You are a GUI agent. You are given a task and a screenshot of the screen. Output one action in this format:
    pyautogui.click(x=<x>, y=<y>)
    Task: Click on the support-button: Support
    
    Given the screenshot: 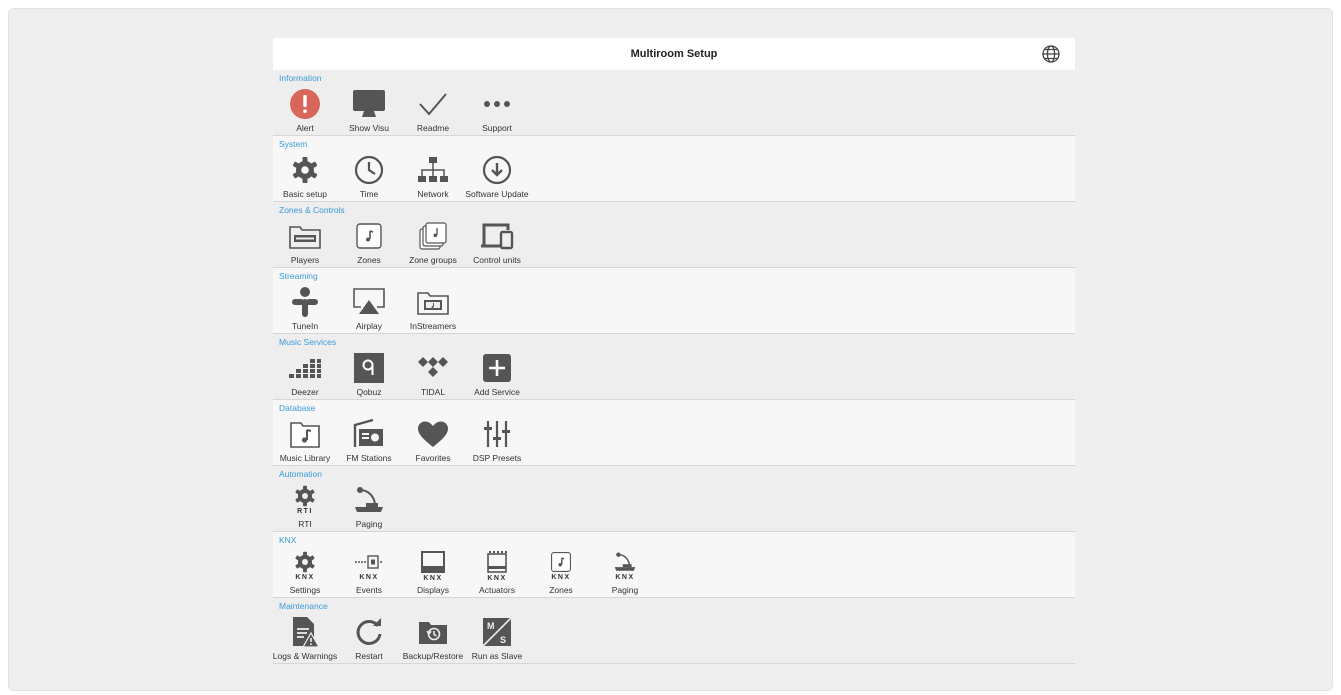 What is the action you would take?
    pyautogui.click(x=497, y=108)
    